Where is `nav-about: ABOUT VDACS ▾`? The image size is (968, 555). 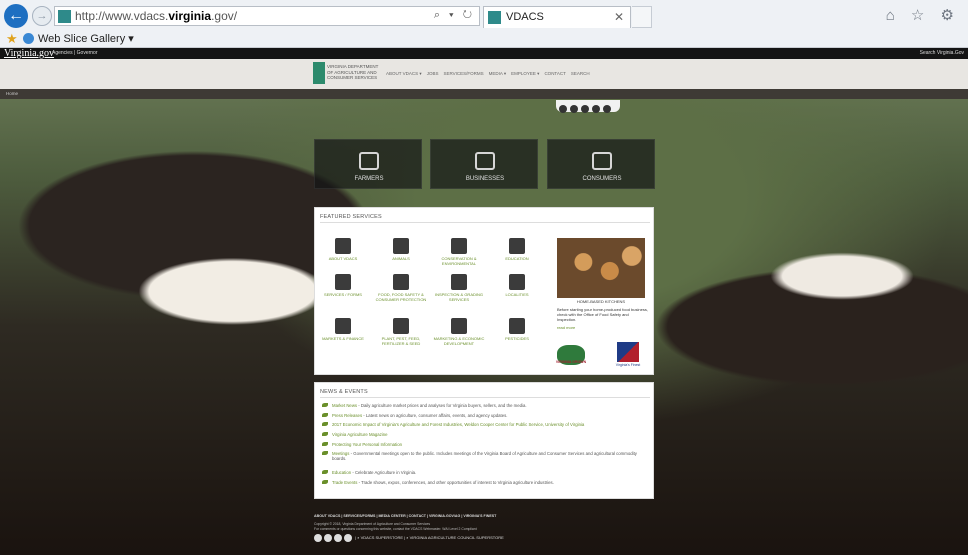 nav-about: ABOUT VDACS ▾ is located at coordinates (404, 73).